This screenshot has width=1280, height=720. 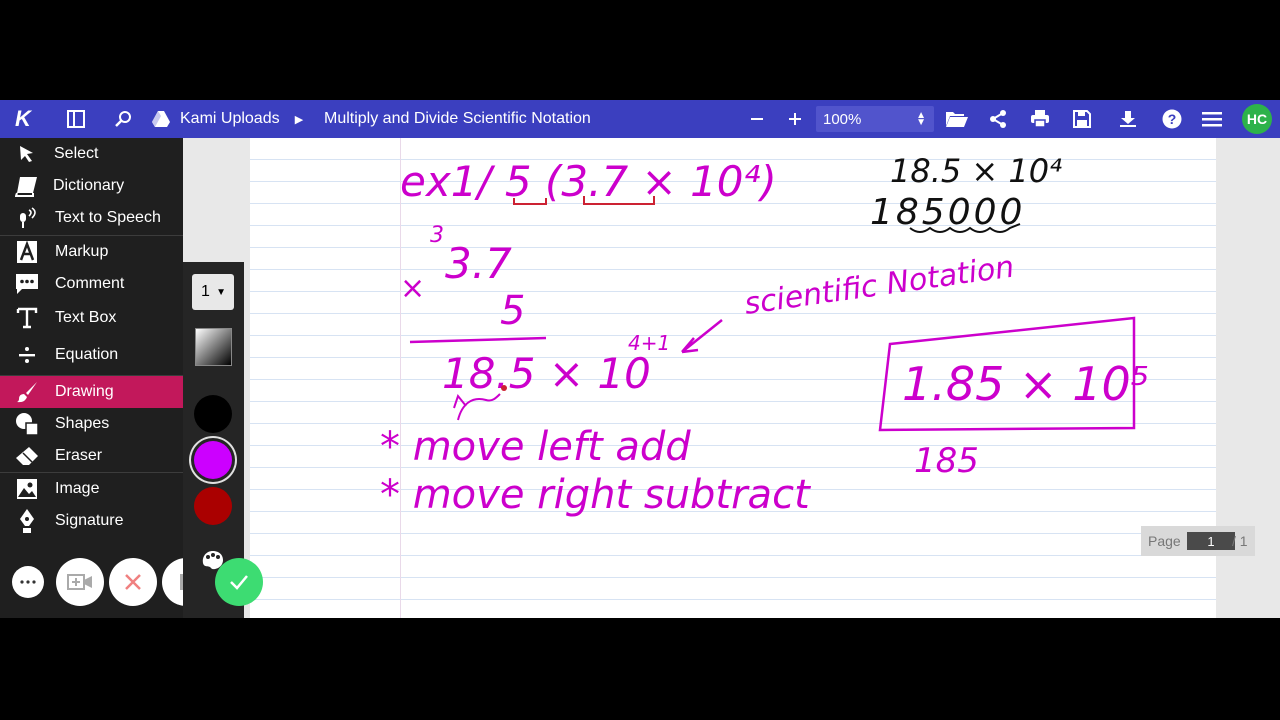 I want to click on cancel-button, so click(x=133, y=582).